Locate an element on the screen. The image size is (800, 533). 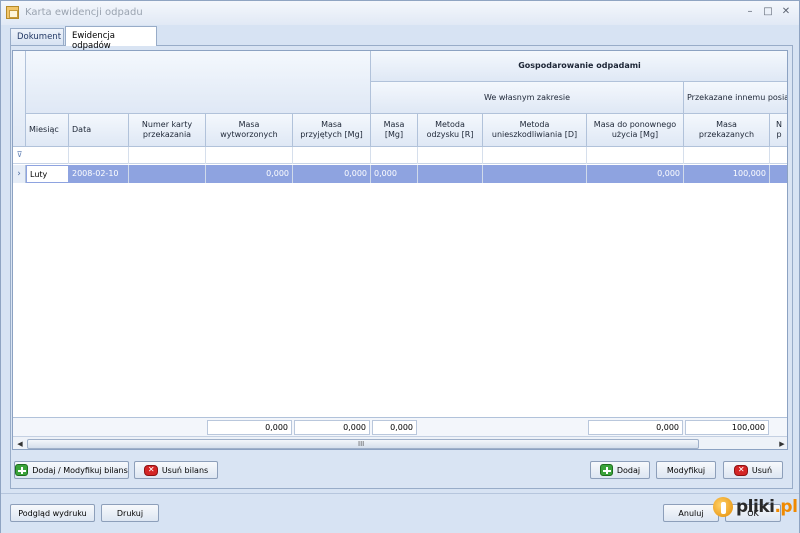
cell-disposal-method is located at coordinates (535, 174).